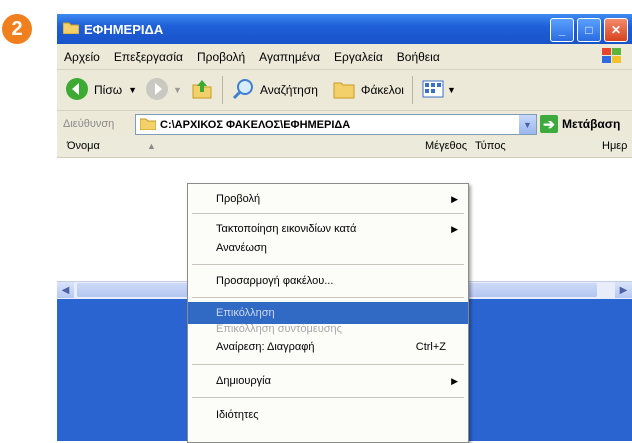  I want to click on address-path: C:\ΑΡΧΙΚΟΣ ΦΑΚΕΛΟΣ\ΕΦΗΜΕΡΙΔΑ, so click(255, 124).